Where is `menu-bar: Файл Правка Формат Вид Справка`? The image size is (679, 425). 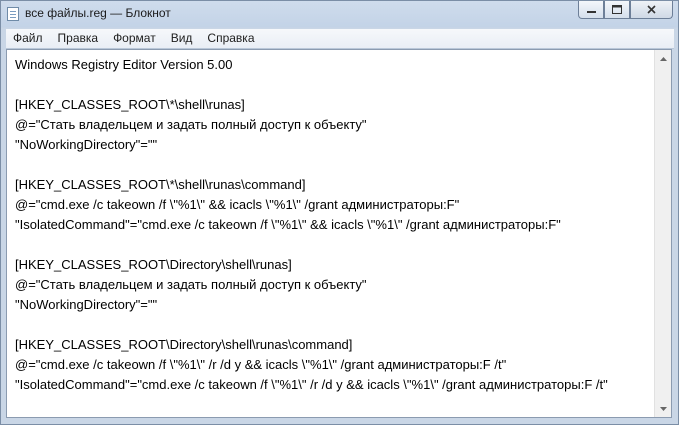 menu-bar: Файл Правка Формат Вид Справка is located at coordinates (340, 39).